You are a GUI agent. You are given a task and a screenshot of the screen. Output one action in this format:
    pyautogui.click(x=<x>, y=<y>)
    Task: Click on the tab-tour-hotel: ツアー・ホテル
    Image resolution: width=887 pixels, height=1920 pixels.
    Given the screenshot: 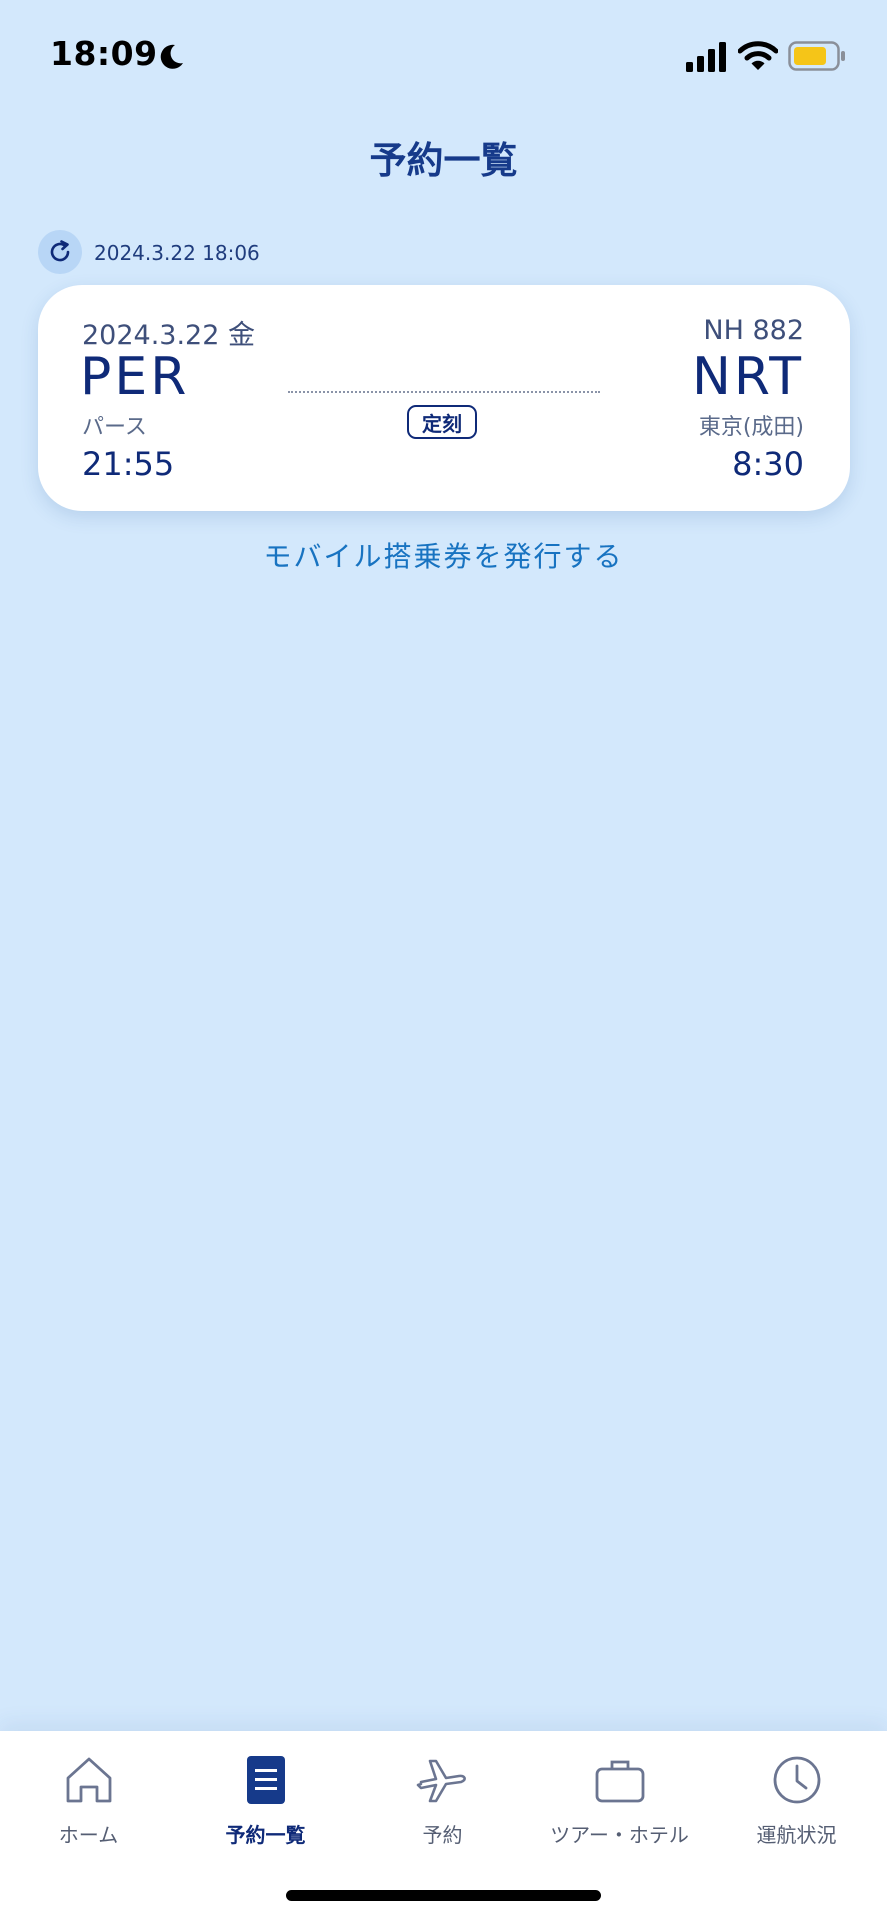 What is the action you would take?
    pyautogui.click(x=619, y=1796)
    